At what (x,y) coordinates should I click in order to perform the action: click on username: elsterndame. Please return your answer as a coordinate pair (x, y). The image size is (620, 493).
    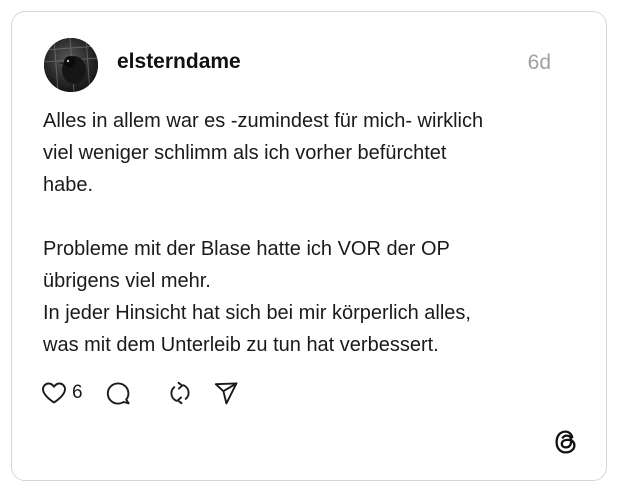
    Looking at the image, I should click on (179, 62).